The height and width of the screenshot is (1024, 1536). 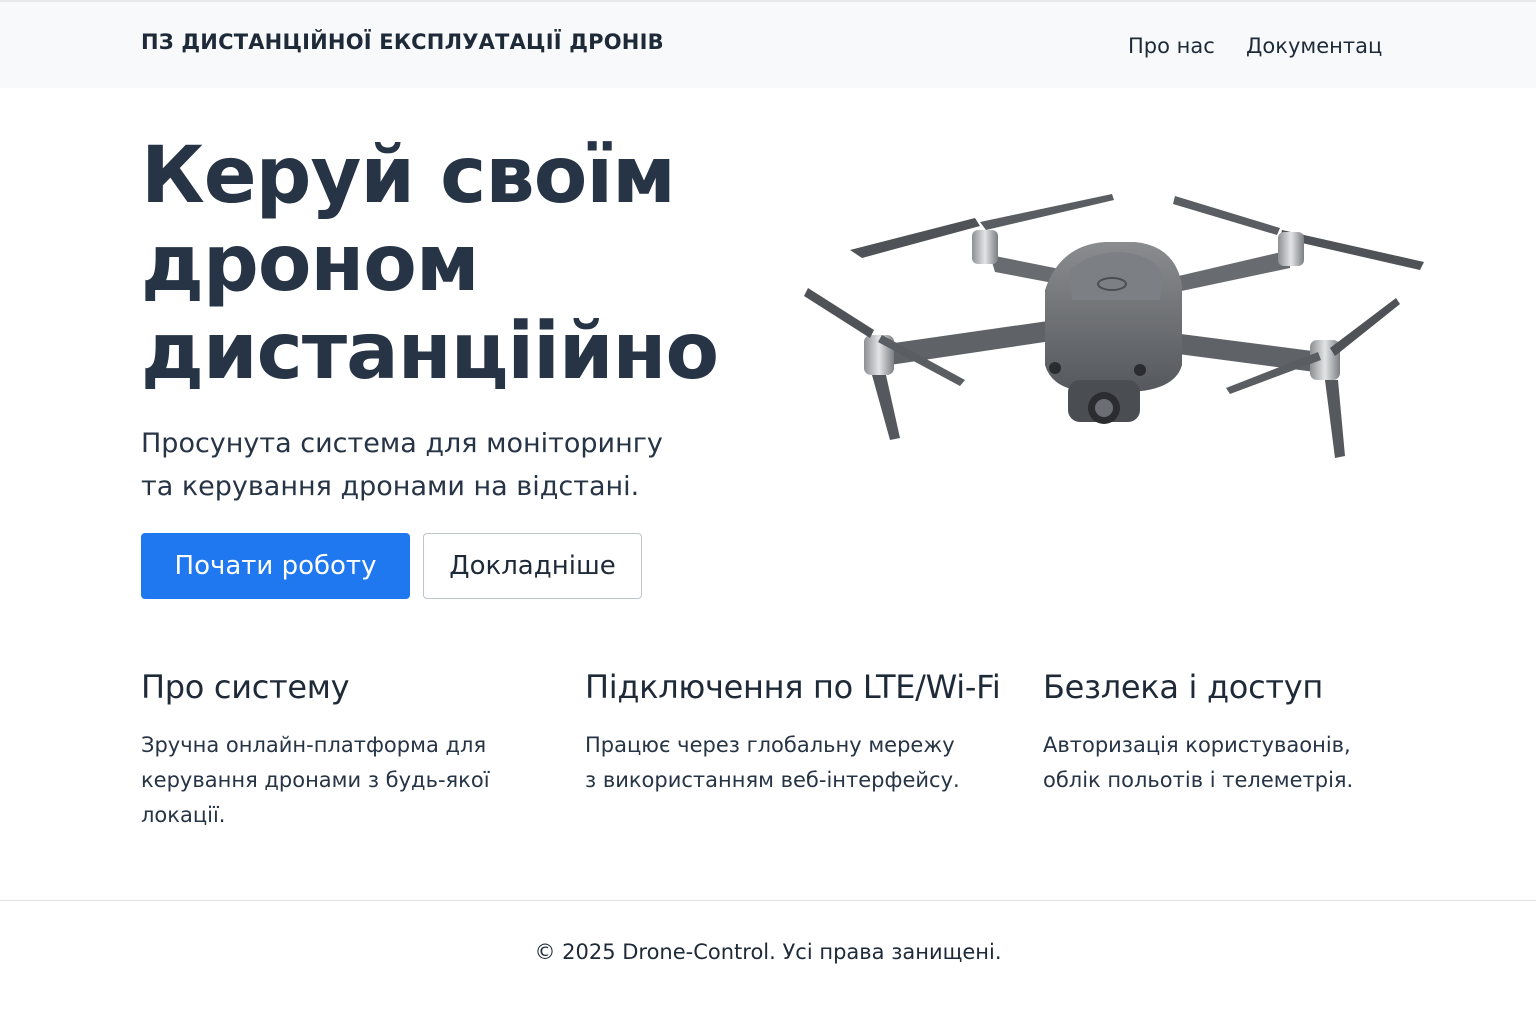 What do you see at coordinates (1314, 46) in the screenshot?
I see `nav-link-docs: Документац` at bounding box center [1314, 46].